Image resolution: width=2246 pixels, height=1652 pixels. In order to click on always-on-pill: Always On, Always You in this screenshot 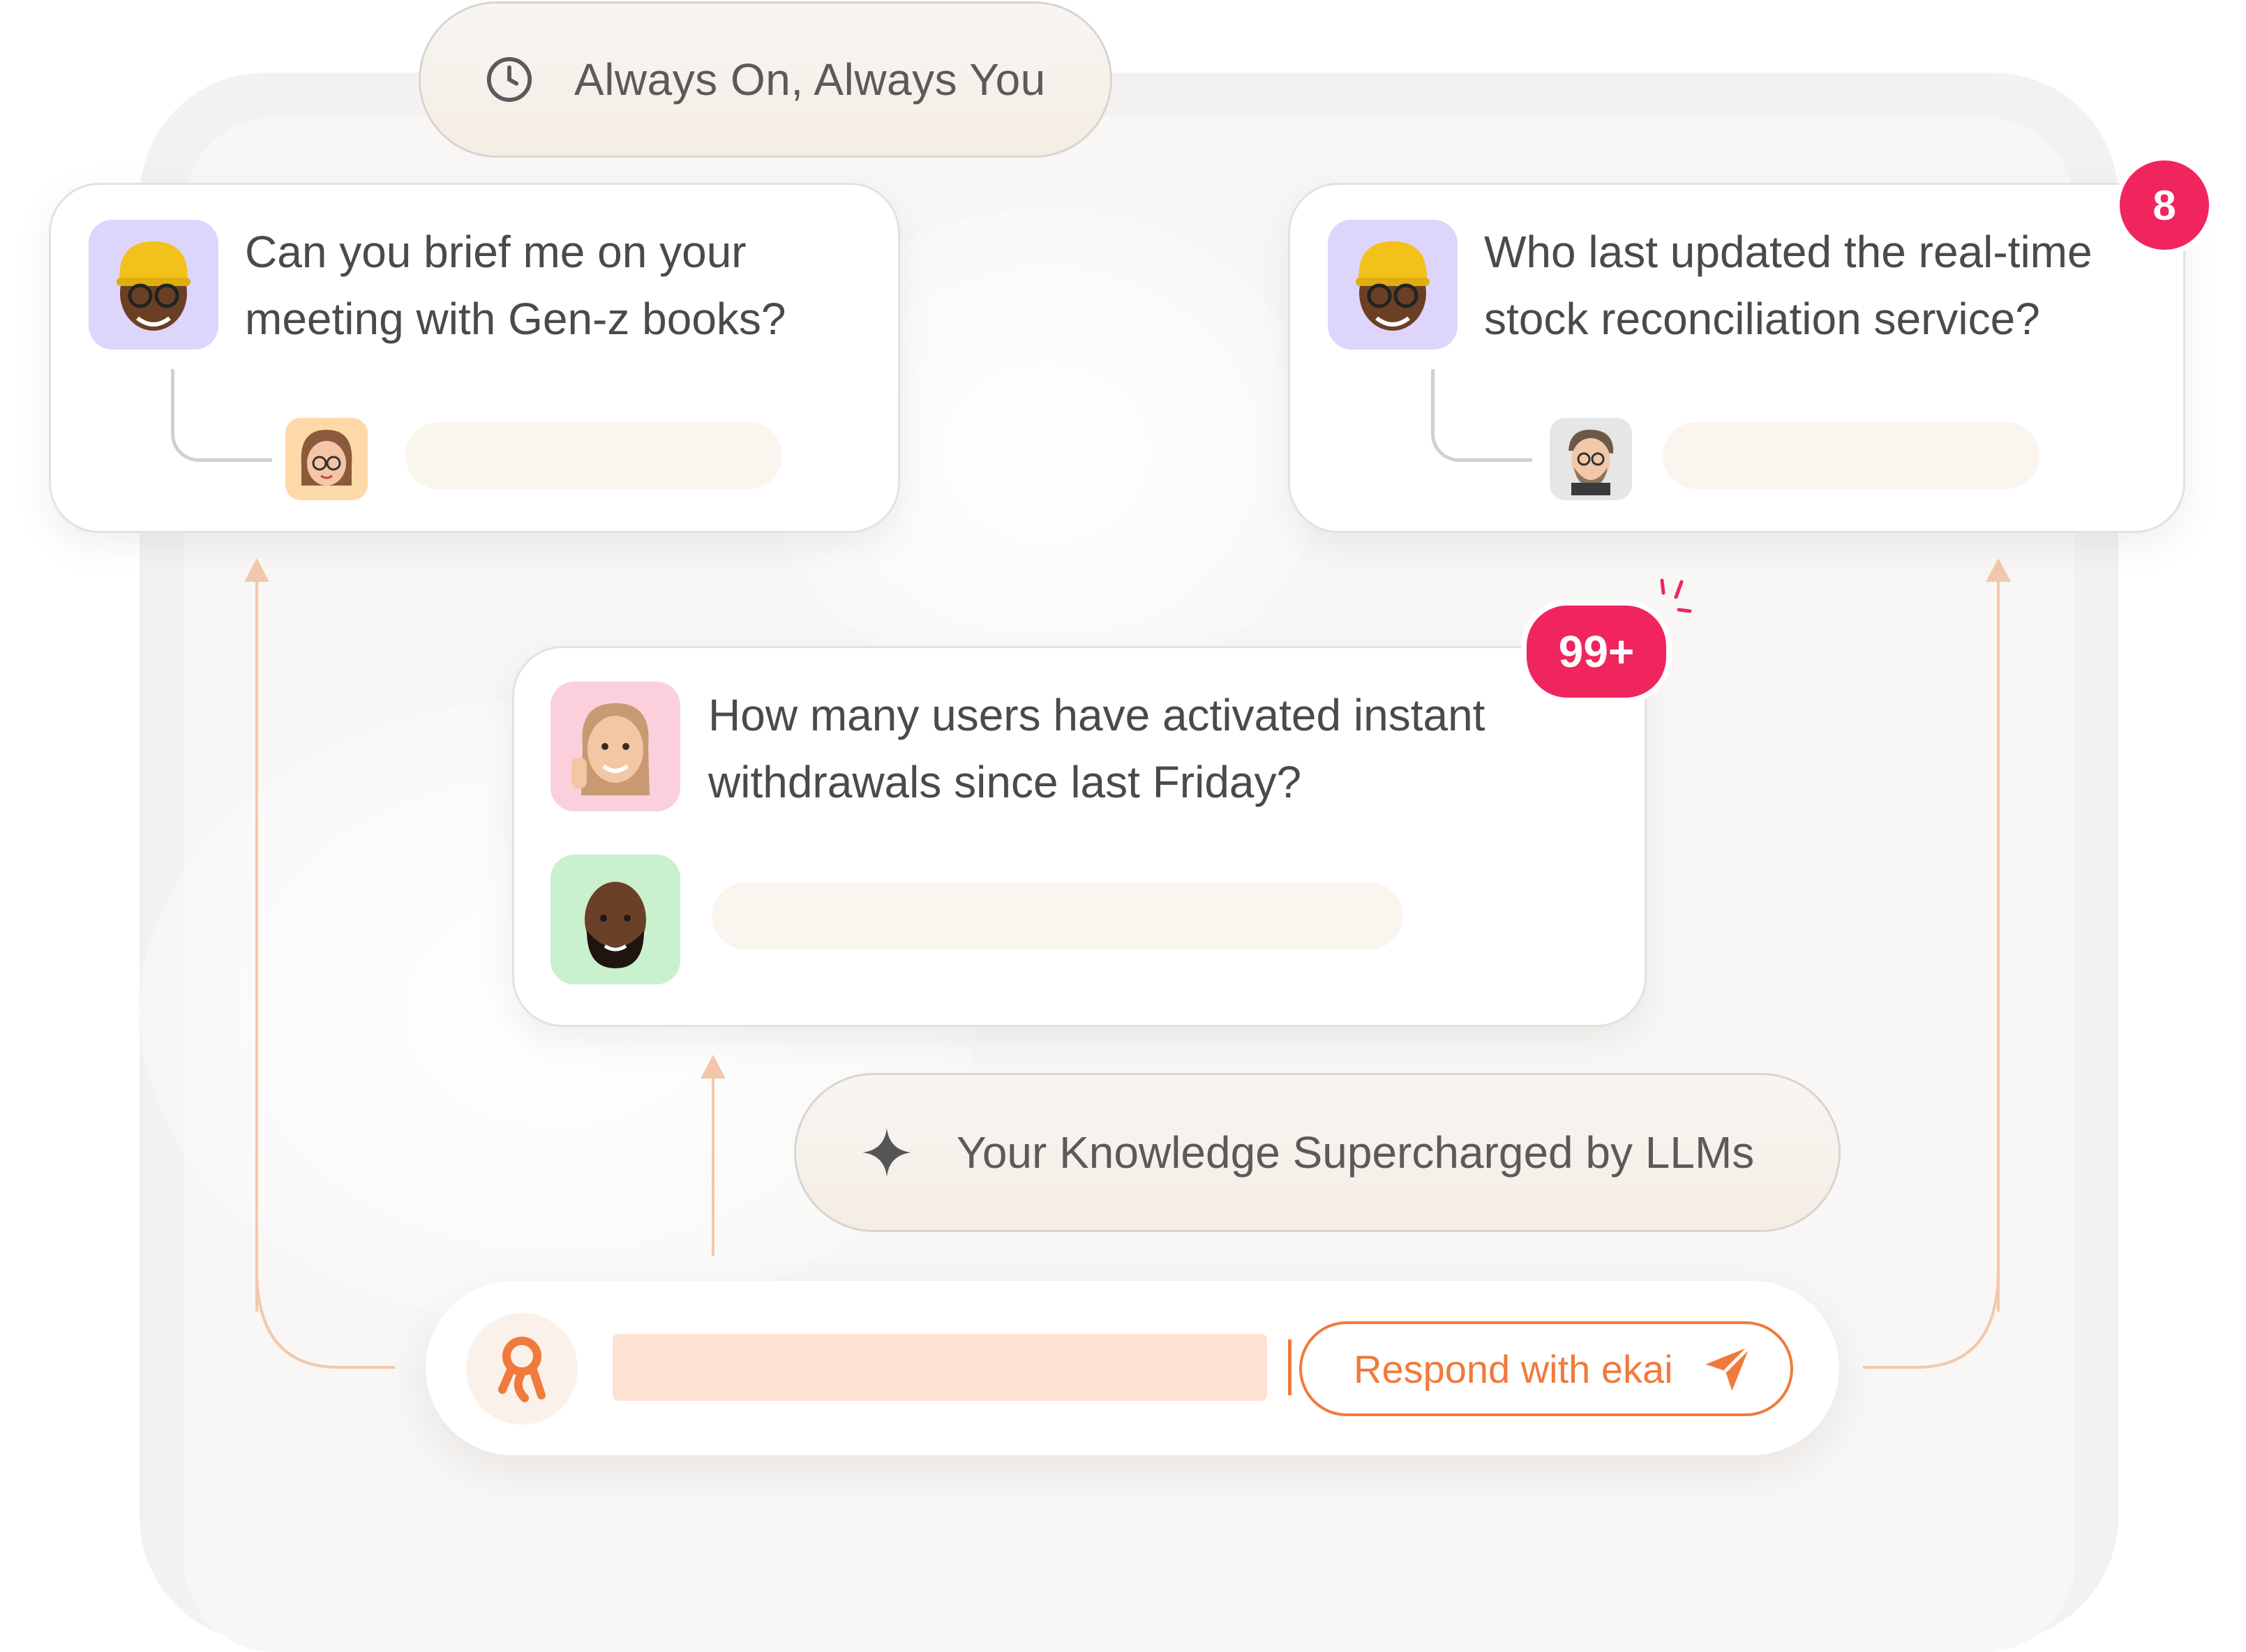, I will do `click(765, 79)`.